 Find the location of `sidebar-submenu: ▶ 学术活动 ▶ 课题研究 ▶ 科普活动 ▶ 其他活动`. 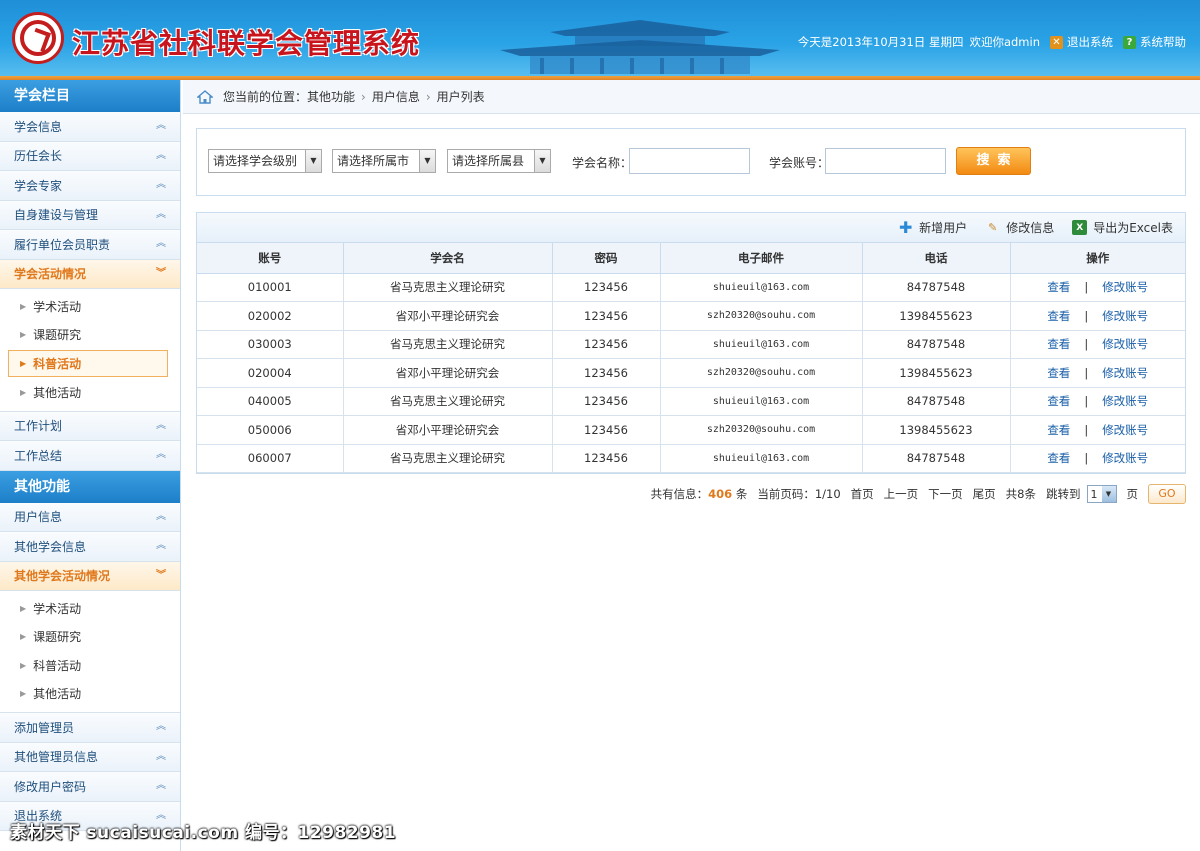

sidebar-submenu: ▶ 学术活动 ▶ 课题研究 ▶ 科普活动 ▶ 其他活动 is located at coordinates (90, 350).